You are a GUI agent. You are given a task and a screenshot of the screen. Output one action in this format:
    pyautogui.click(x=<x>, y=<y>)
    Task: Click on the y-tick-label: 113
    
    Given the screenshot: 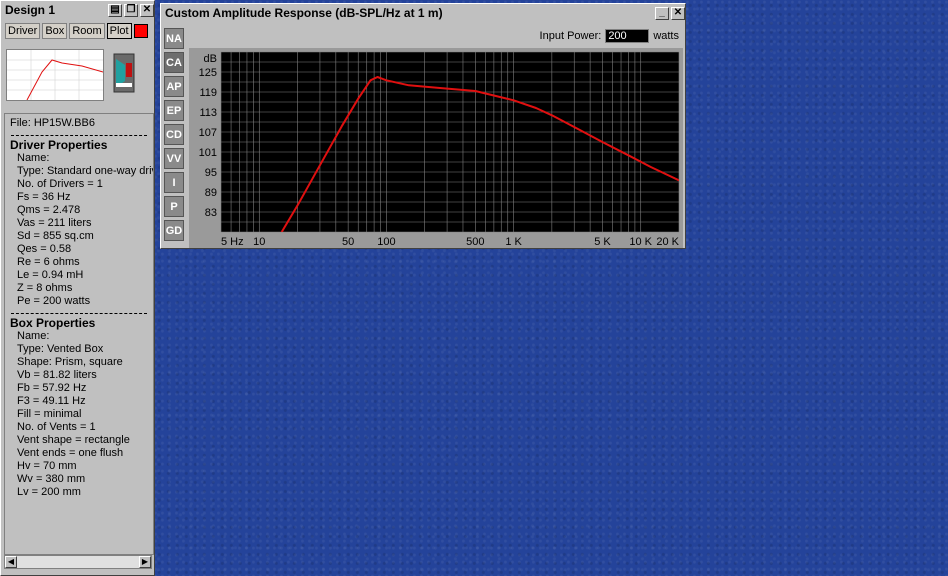 What is the action you would take?
    pyautogui.click(x=208, y=113)
    